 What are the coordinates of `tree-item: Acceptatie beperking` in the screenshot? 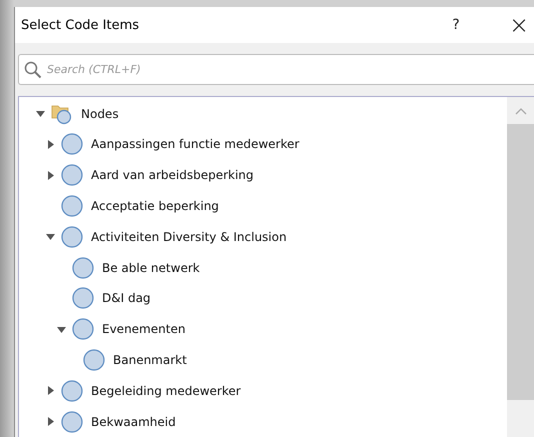 It's located at (155, 206).